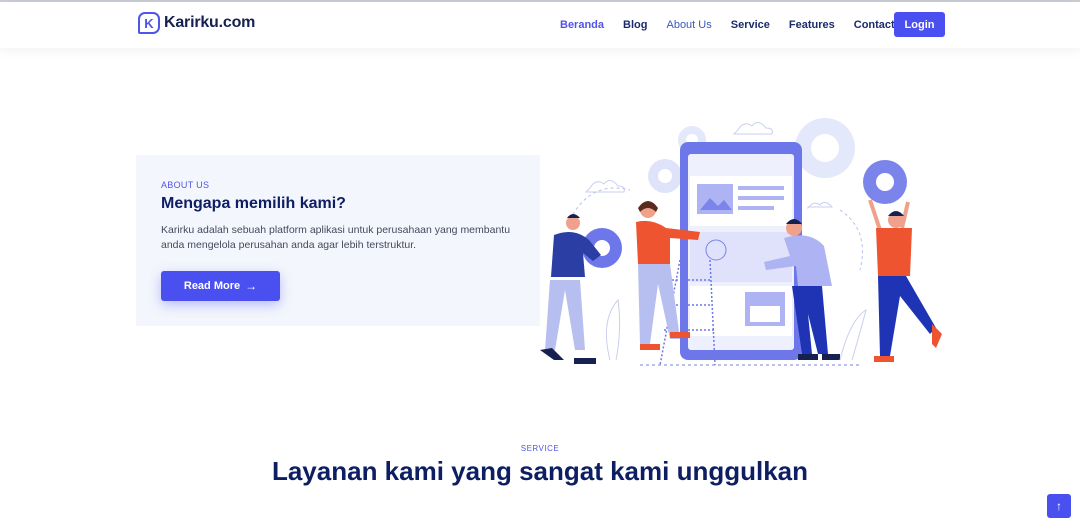 The image size is (1080, 525). What do you see at coordinates (688, 25) in the screenshot?
I see `nav-link-about-us: About Us` at bounding box center [688, 25].